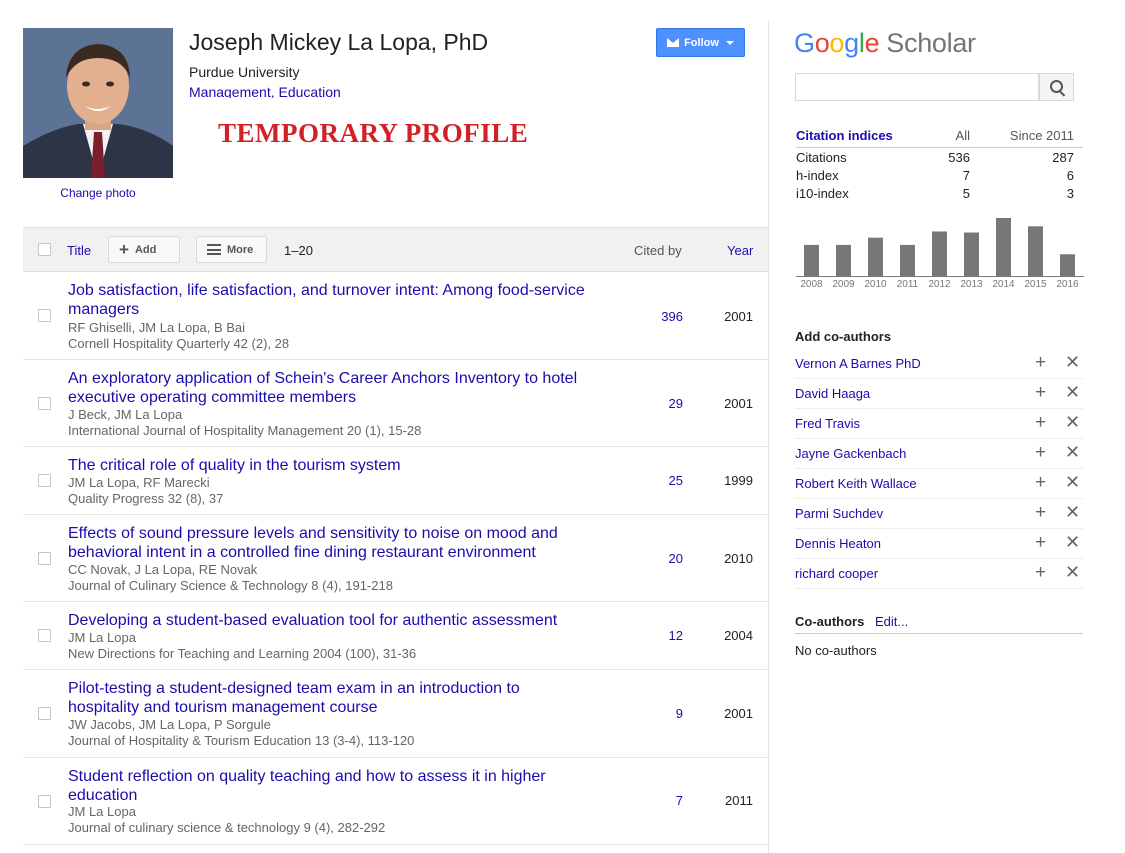 Image resolution: width=1125 pixels, height=853 pixels. Describe the element at coordinates (872, 43) in the screenshot. I see `logo-letter: e` at that location.